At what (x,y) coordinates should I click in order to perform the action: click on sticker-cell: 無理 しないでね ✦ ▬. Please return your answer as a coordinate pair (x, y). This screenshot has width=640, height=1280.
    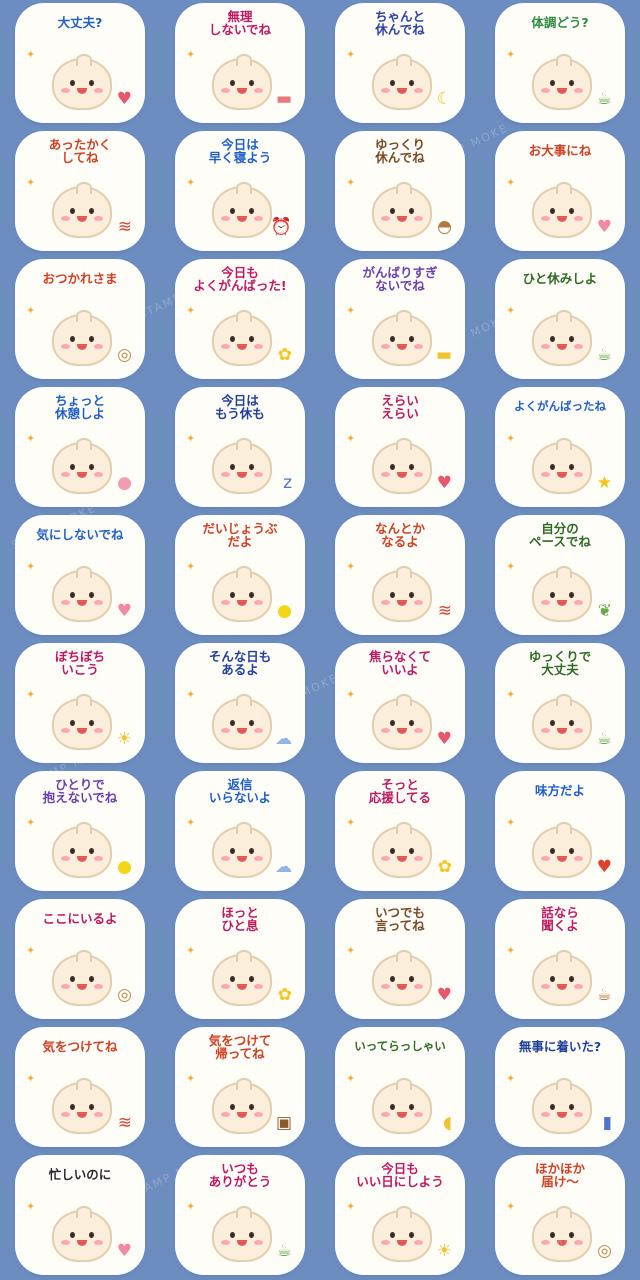
    Looking at the image, I should click on (240, 64).